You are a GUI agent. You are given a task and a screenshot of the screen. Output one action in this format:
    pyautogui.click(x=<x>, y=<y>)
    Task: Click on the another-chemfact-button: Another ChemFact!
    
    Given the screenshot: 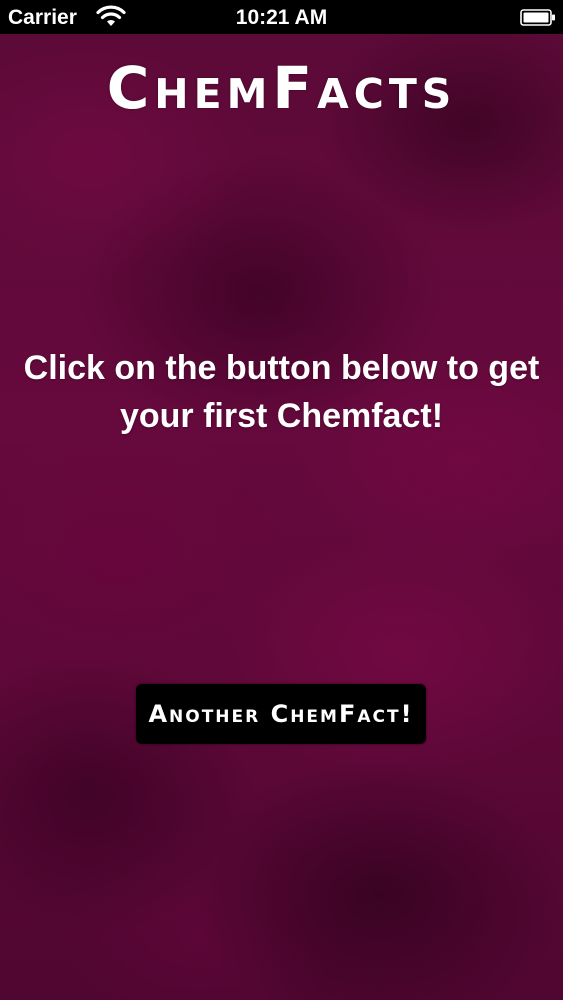 What is the action you would take?
    pyautogui.click(x=281, y=714)
    